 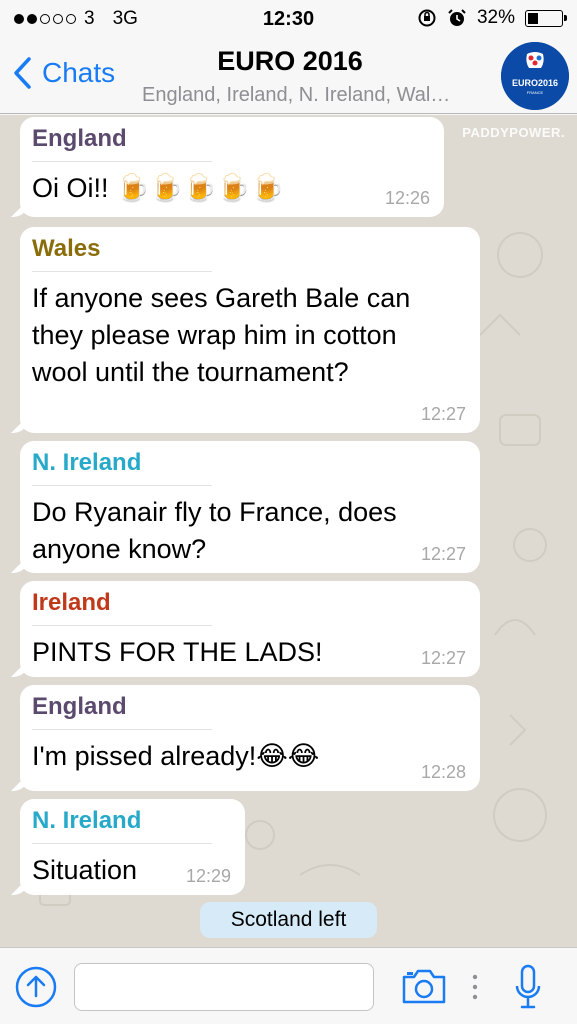 What do you see at coordinates (232, 167) in the screenshot?
I see `message-bubble: England Oi Oi!! 🍺🍺🍺🍺🍺 12:26` at bounding box center [232, 167].